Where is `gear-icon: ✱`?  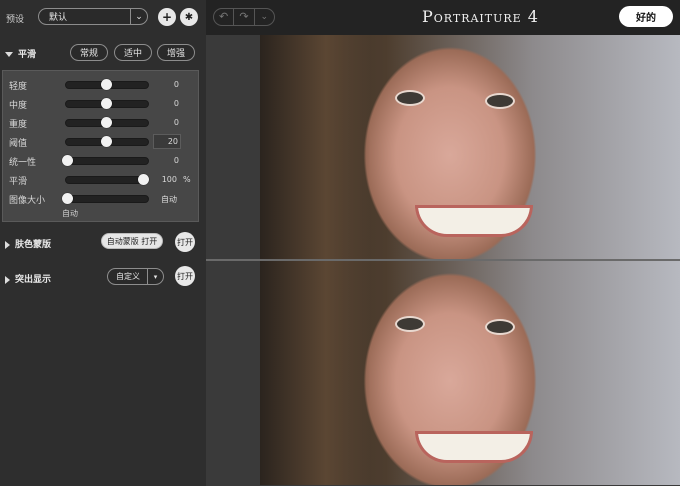 gear-icon: ✱ is located at coordinates (189, 17).